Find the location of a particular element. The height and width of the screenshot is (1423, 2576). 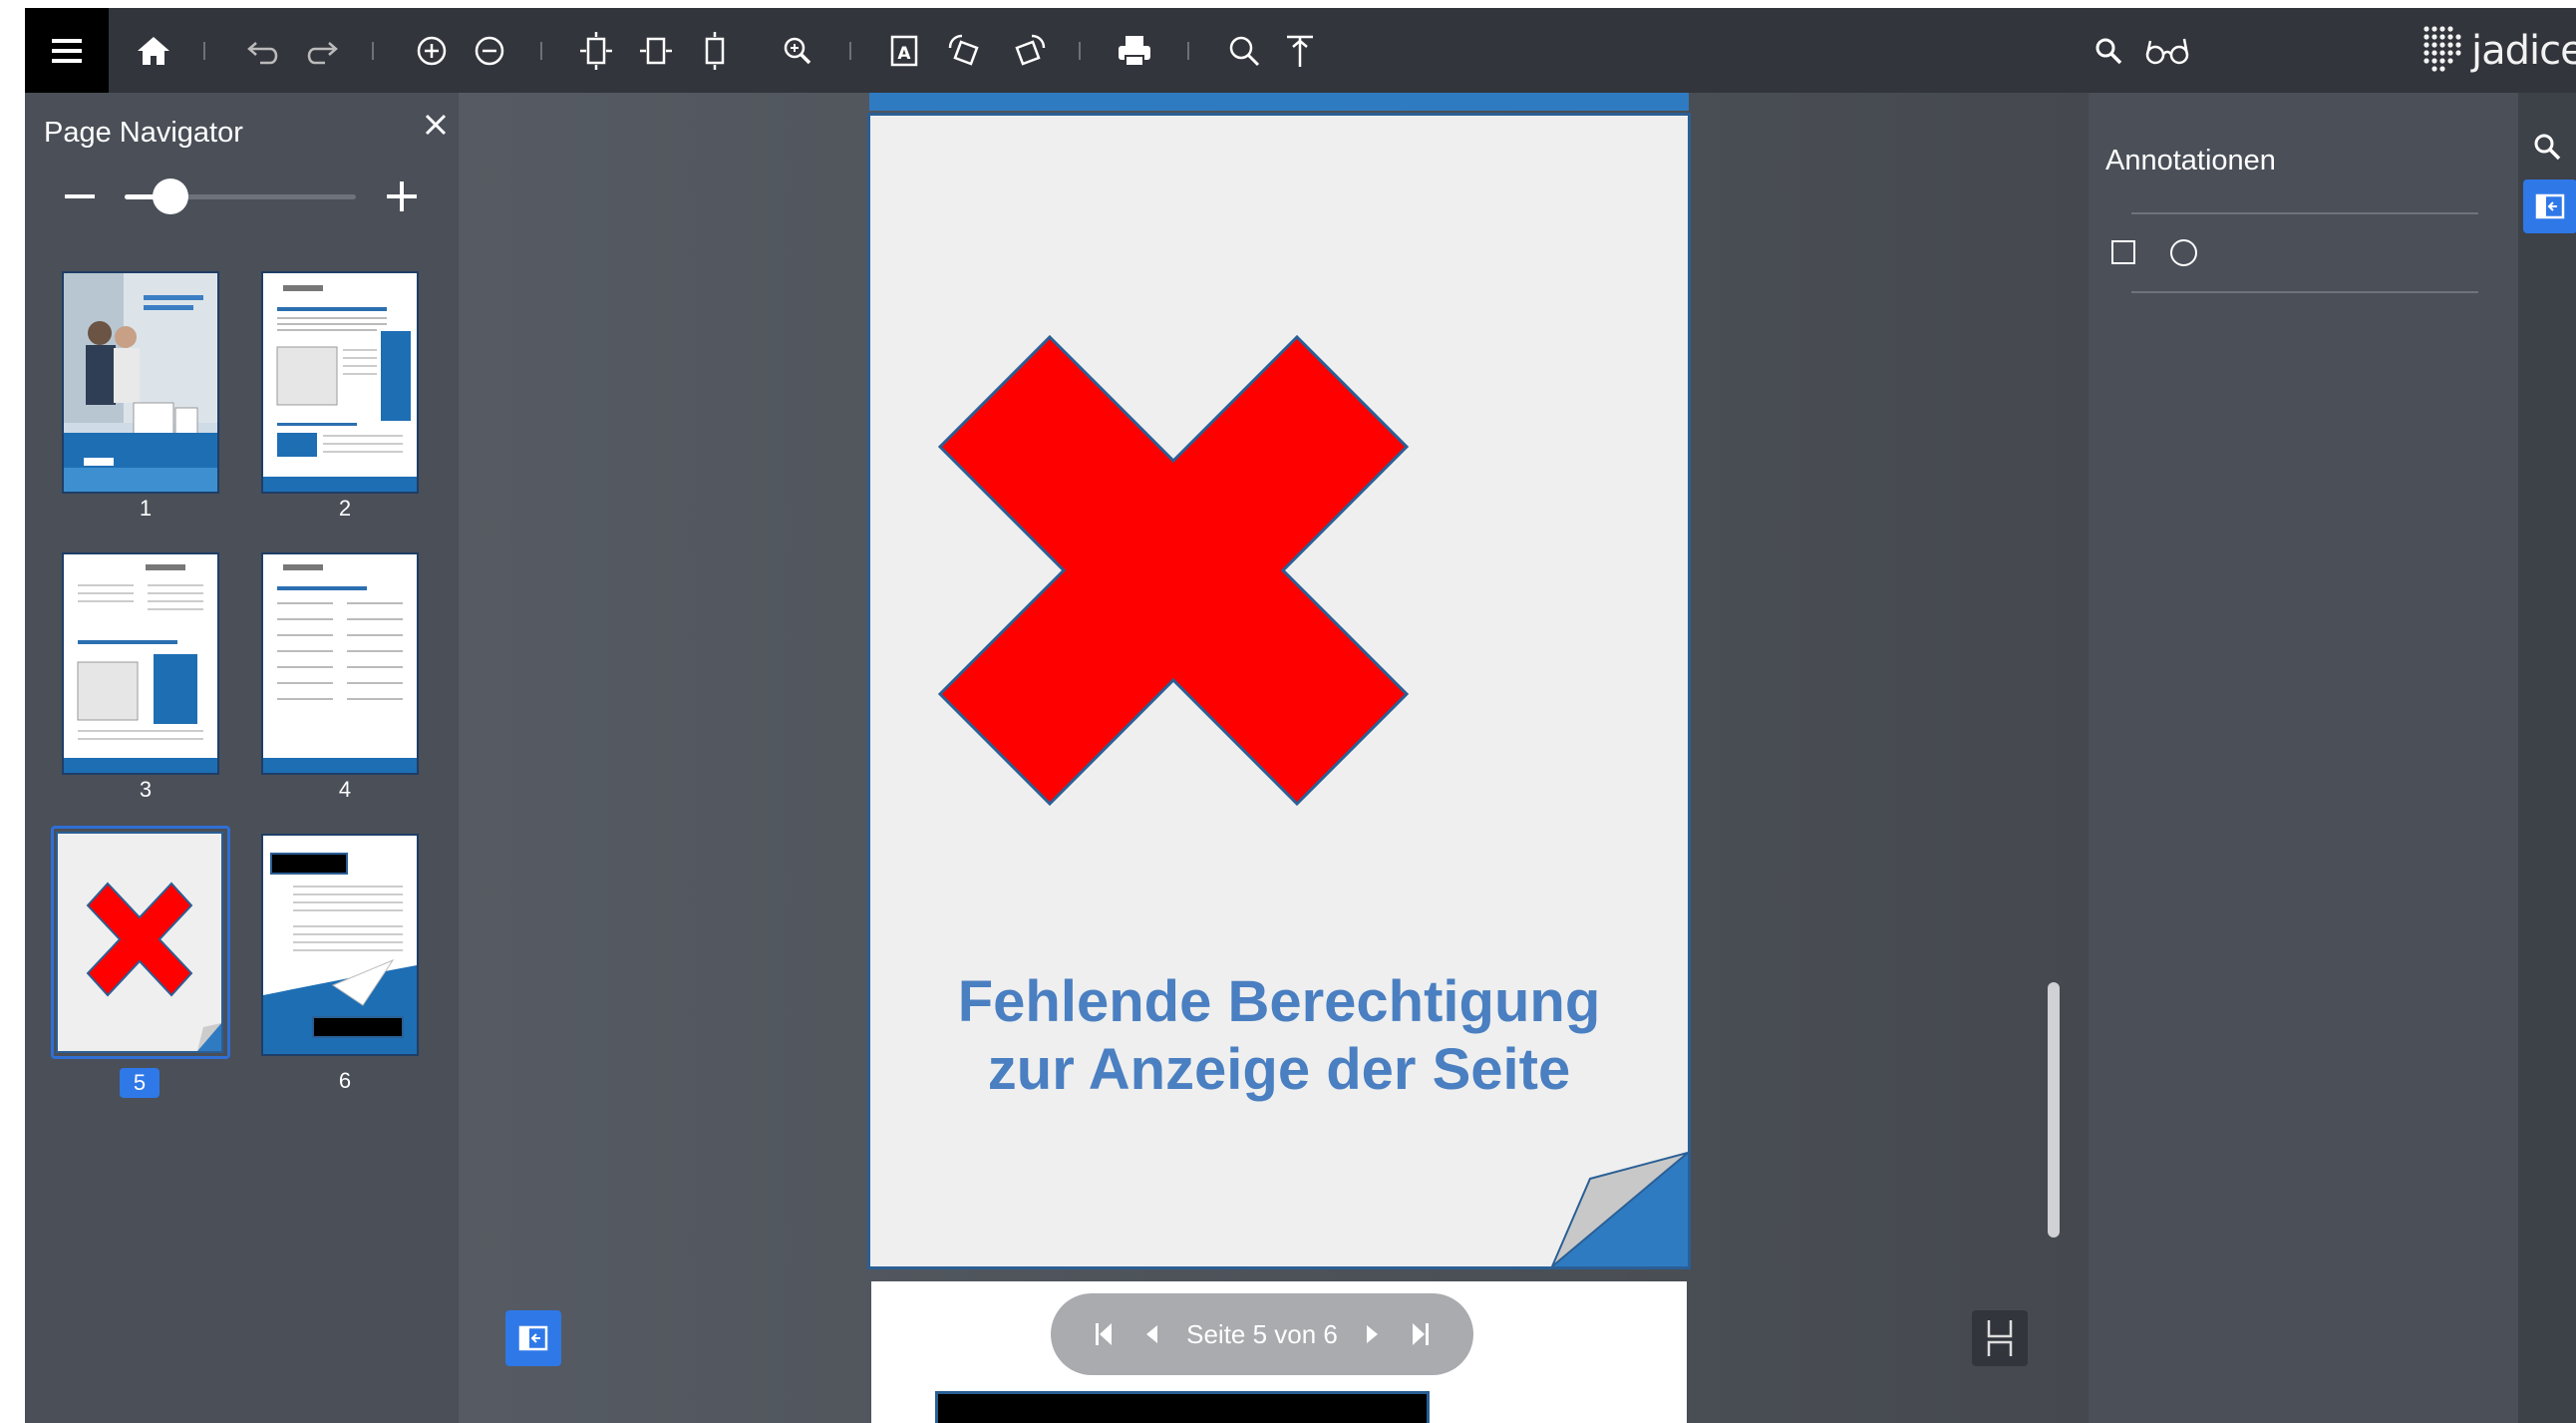

page-number-label: 2 is located at coordinates (345, 508).